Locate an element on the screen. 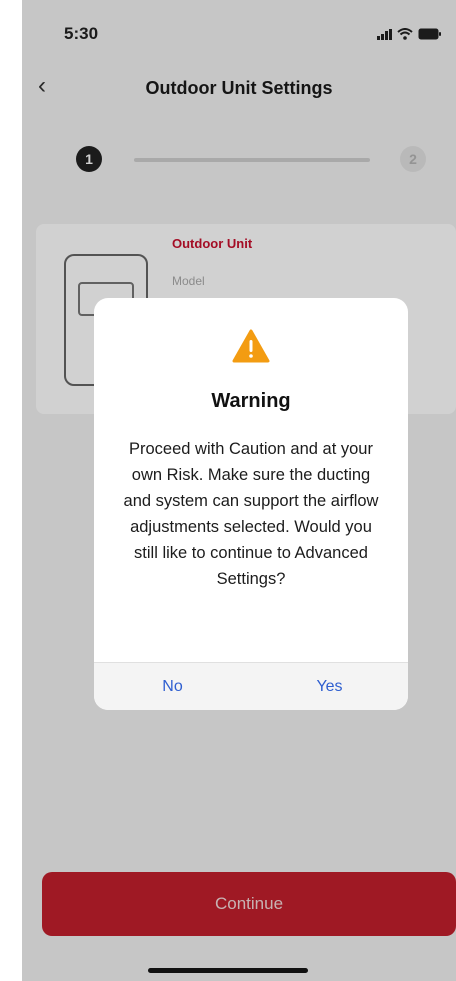 Image resolution: width=456 pixels, height=981 pixels. dialog-title: Warning is located at coordinates (251, 401).